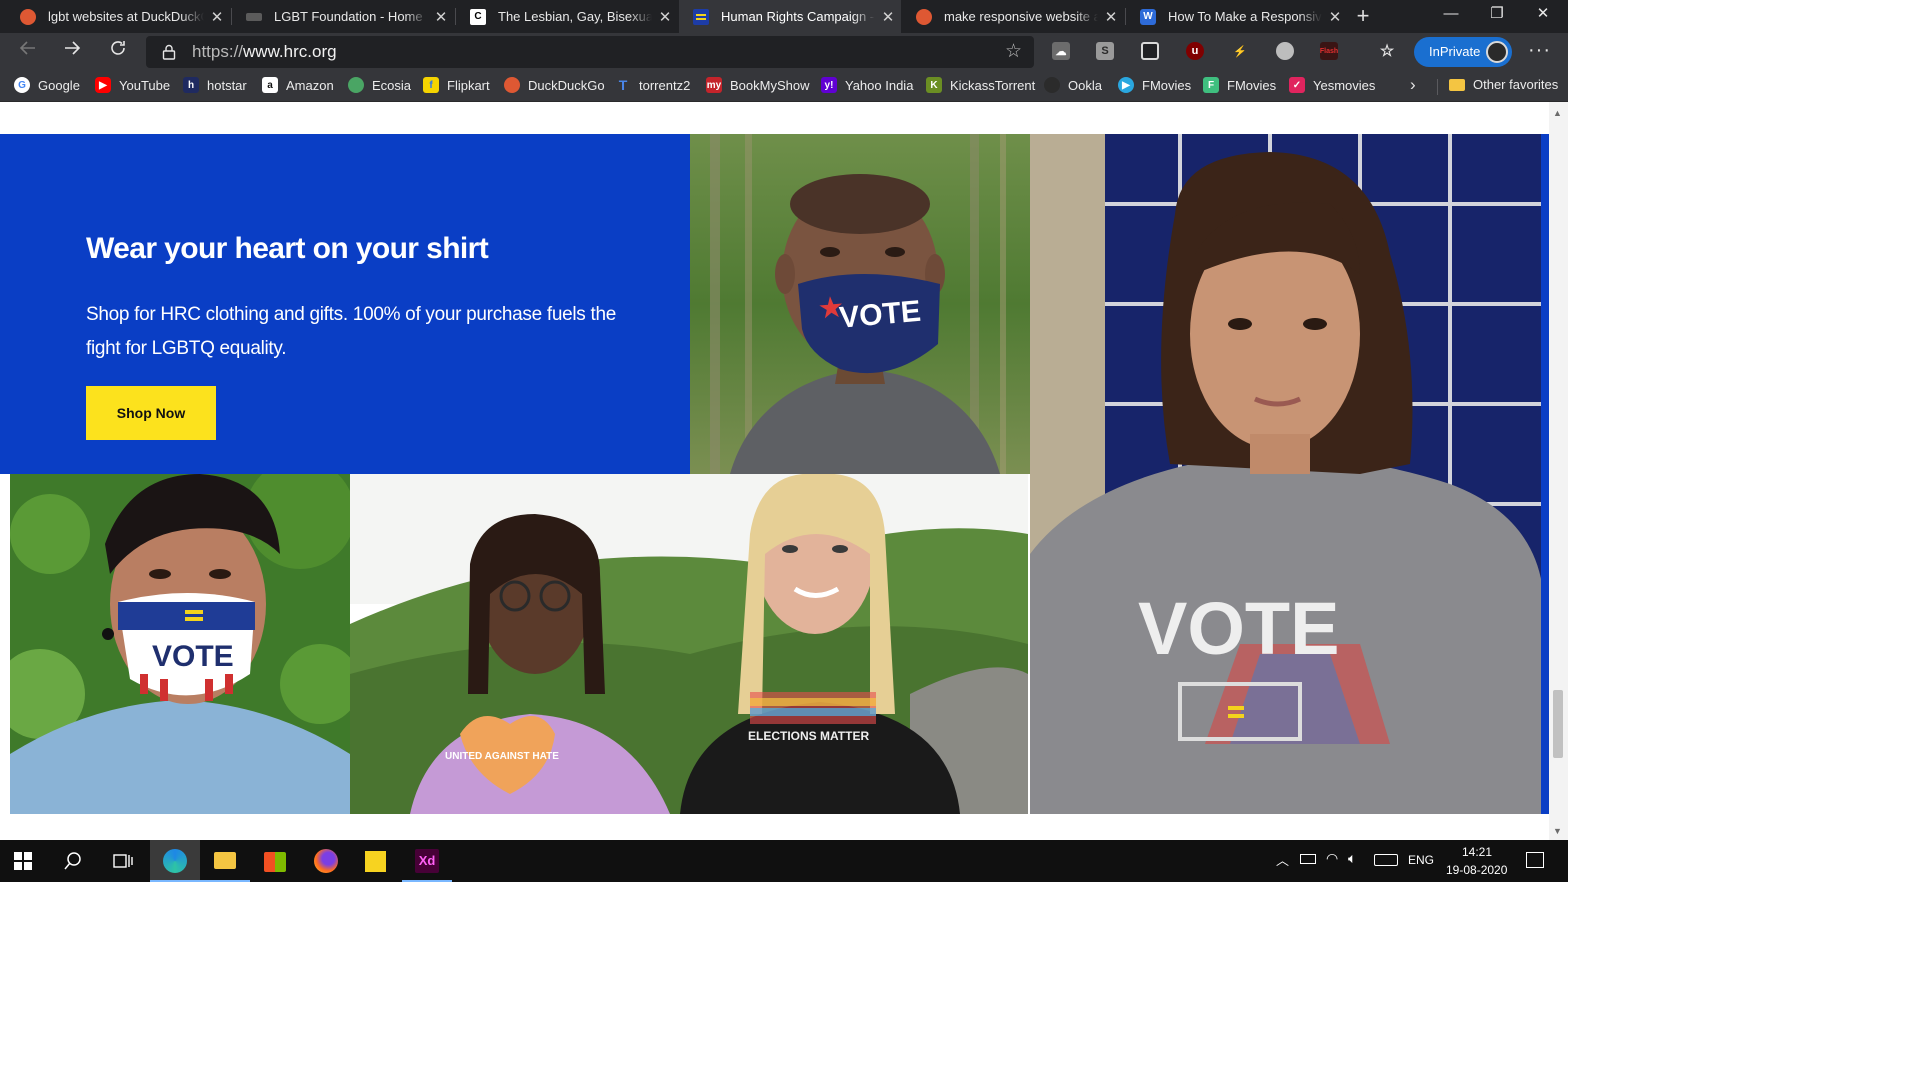 The image size is (1920, 1080). What do you see at coordinates (1503, 84) in the screenshot?
I see `other-favorites-folder: Other favorites` at bounding box center [1503, 84].